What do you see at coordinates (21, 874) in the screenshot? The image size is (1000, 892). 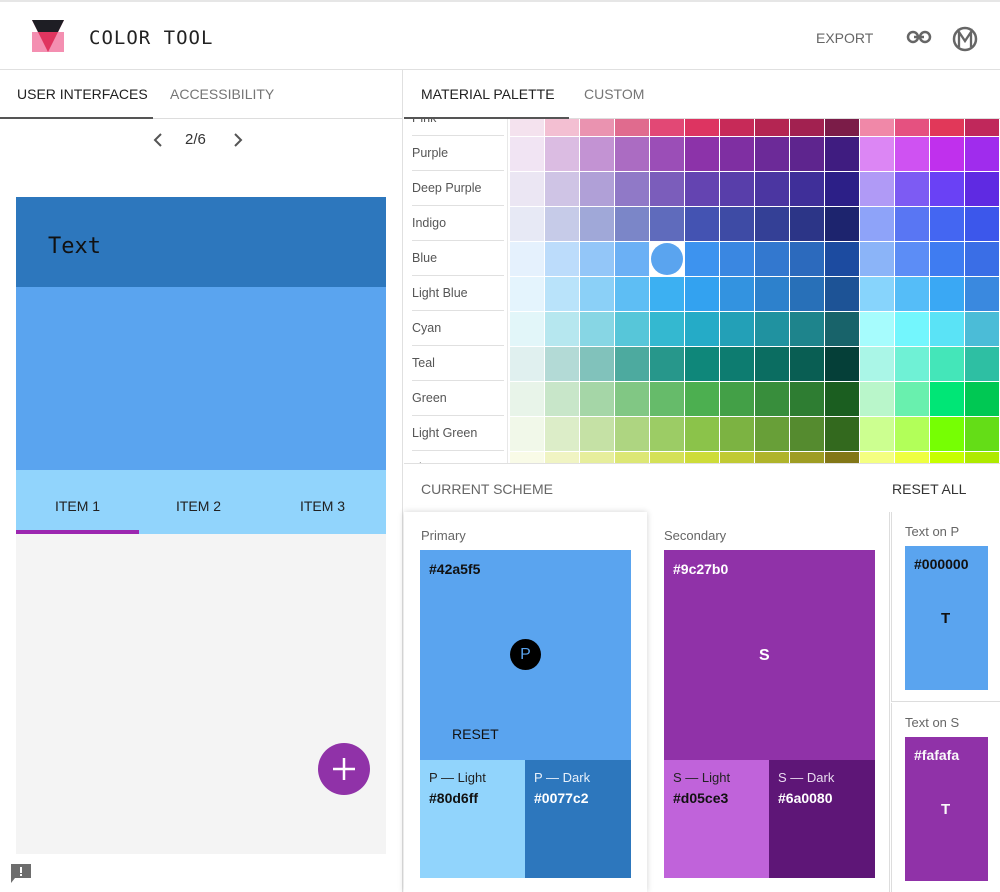 I see `feedback-icon` at bounding box center [21, 874].